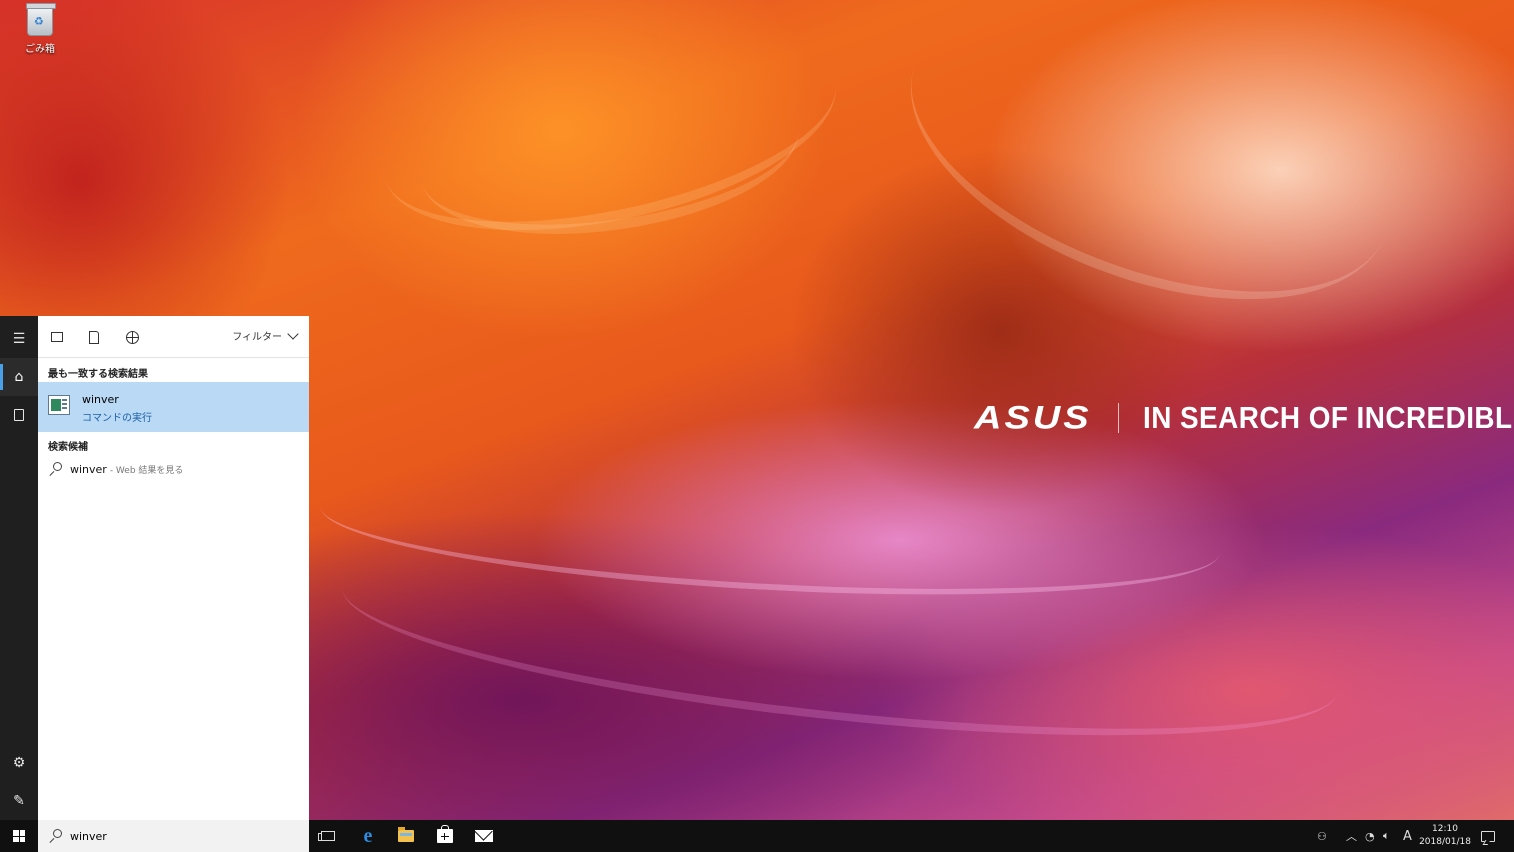 The height and width of the screenshot is (852, 1514). I want to click on apps-filter-button, so click(57, 337).